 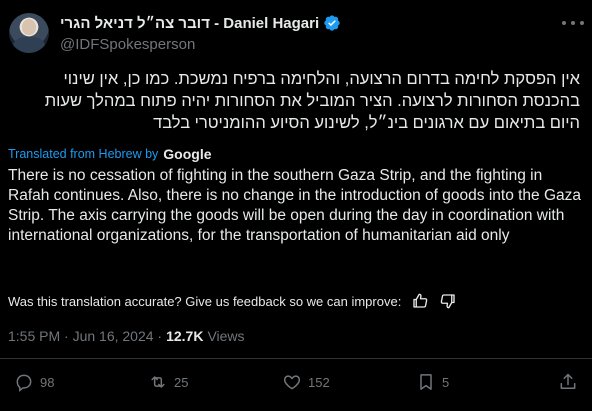 I want to click on repost-icon, so click(x=158, y=382).